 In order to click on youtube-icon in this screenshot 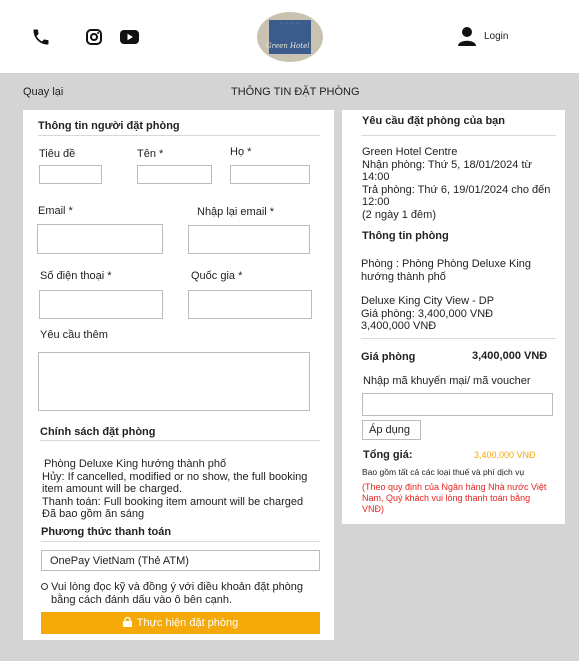, I will do `click(129, 37)`.